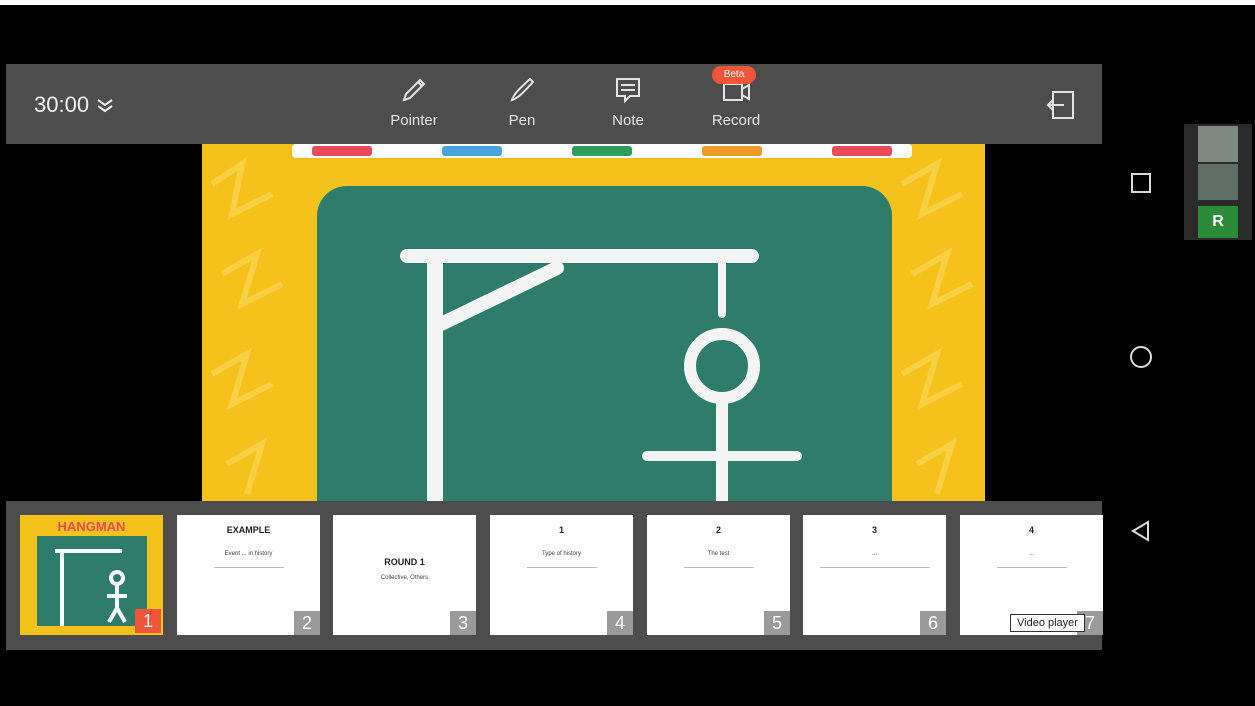 This screenshot has height=706, width=1255. I want to click on note-button: Note, so click(628, 100).